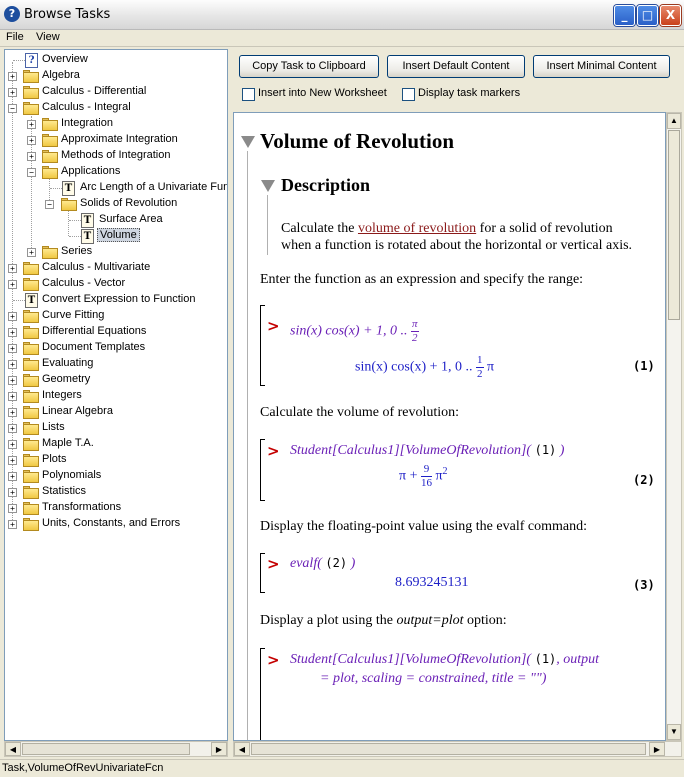 This screenshot has height=777, width=684. I want to click on volume-of-revolution-link: volume of revolution, so click(417, 228).